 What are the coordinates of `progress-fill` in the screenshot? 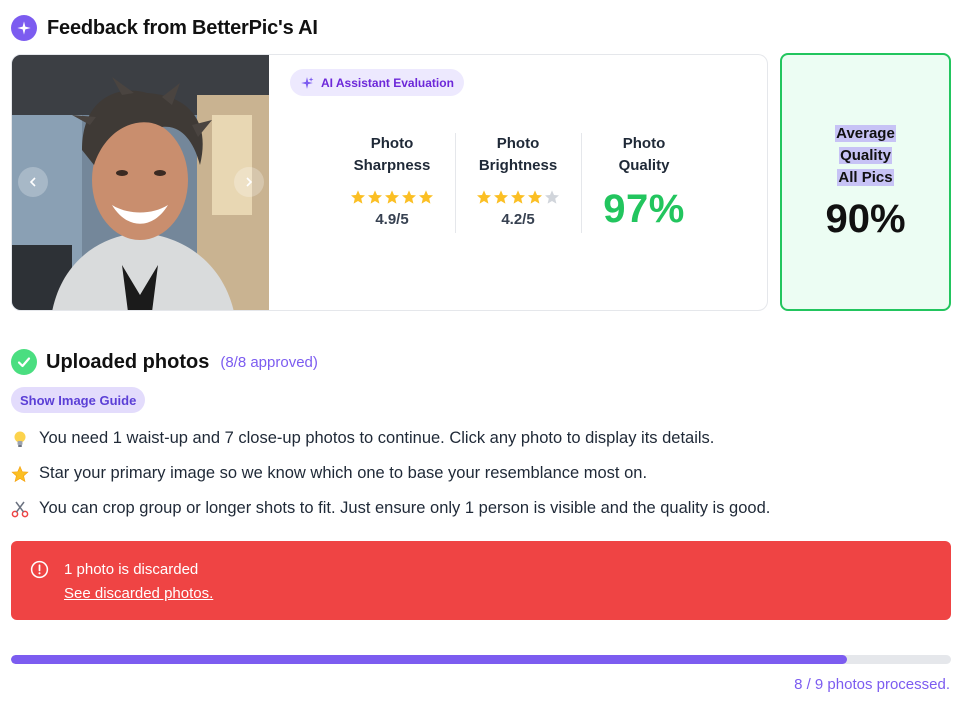 It's located at (429, 659).